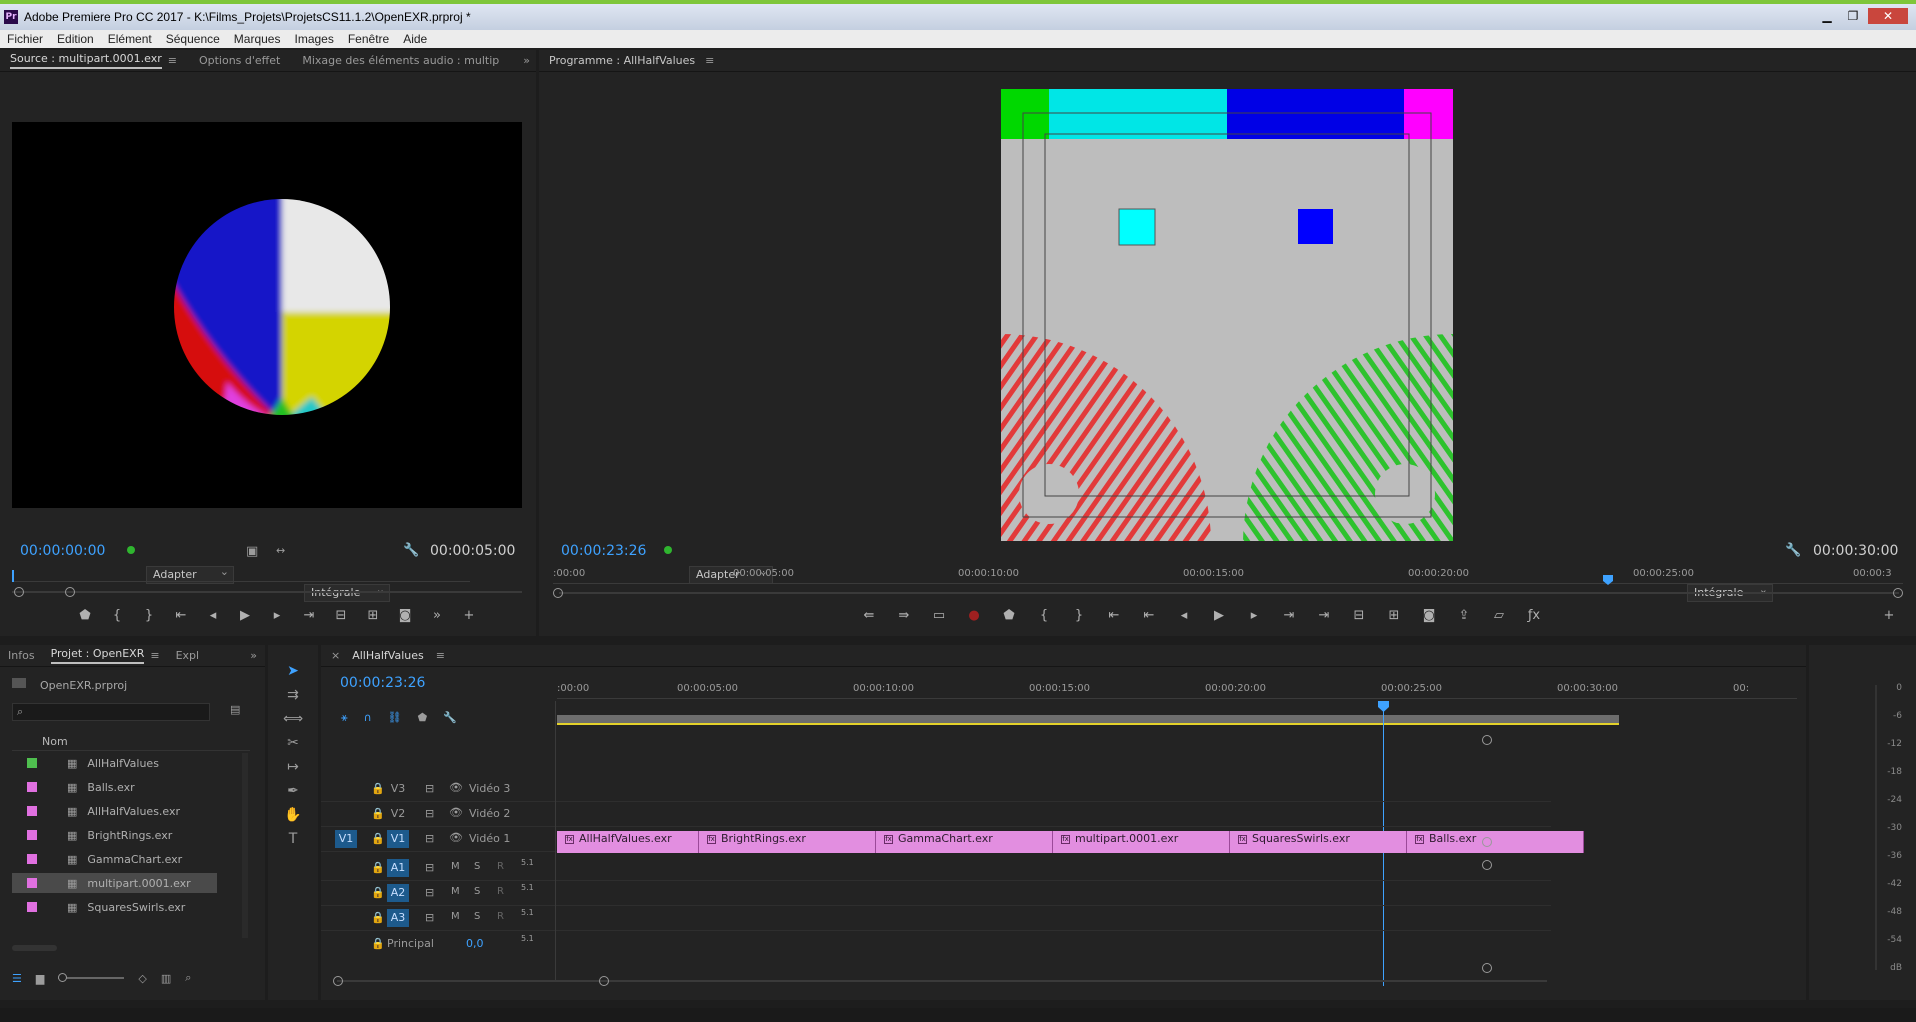 The width and height of the screenshot is (1916, 1022). Describe the element at coordinates (245, 845) in the screenshot. I see `scrollbar` at that location.